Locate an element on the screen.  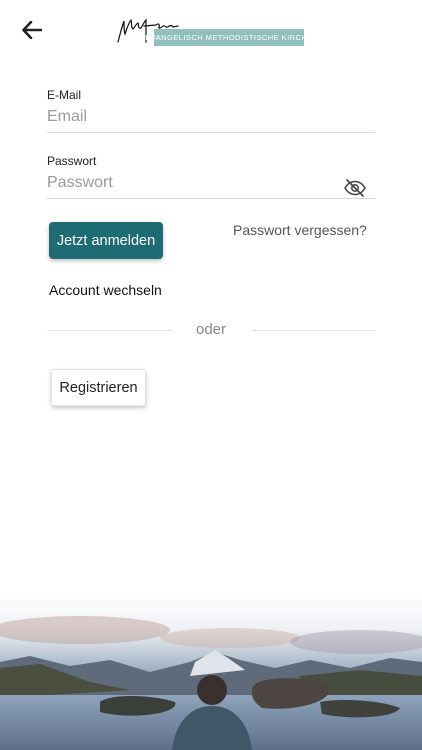
back-button is located at coordinates (32, 30).